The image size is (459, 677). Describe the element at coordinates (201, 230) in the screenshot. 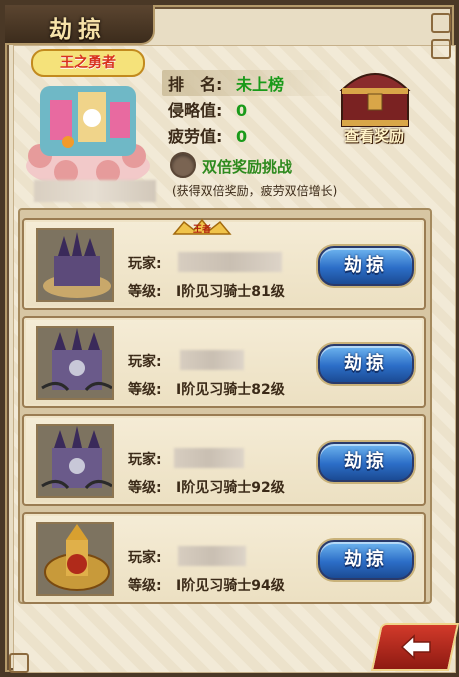

I see `king-badge-text: 王者` at that location.